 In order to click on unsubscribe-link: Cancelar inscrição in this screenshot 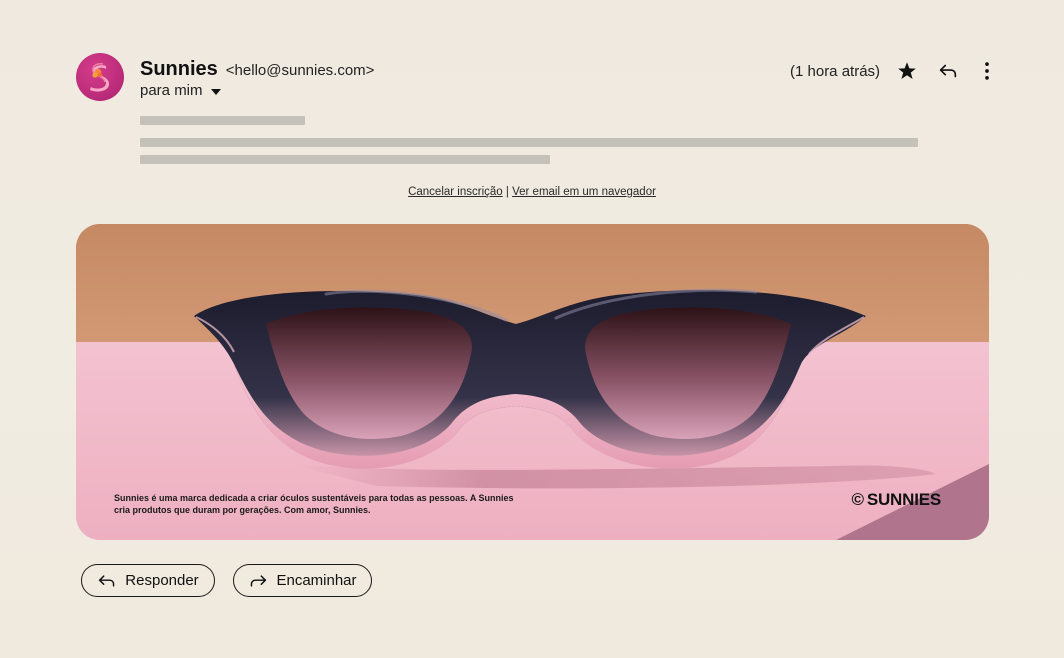, I will do `click(455, 192)`.